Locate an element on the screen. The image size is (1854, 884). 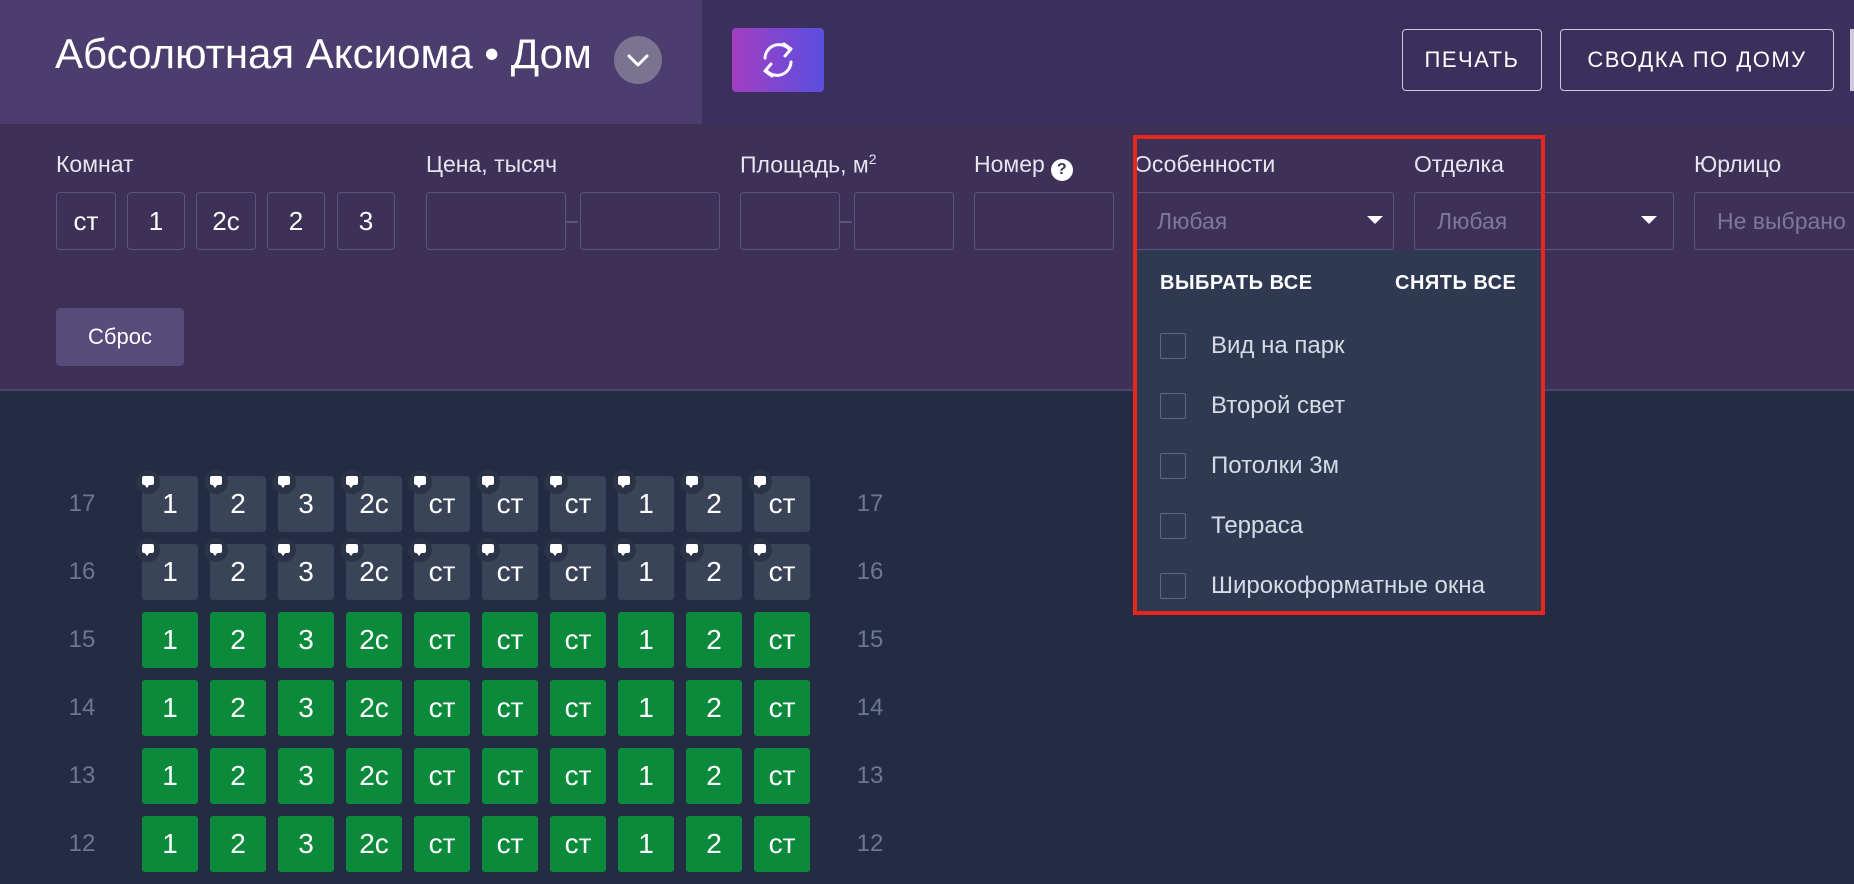
area-min-input is located at coordinates (790, 221).